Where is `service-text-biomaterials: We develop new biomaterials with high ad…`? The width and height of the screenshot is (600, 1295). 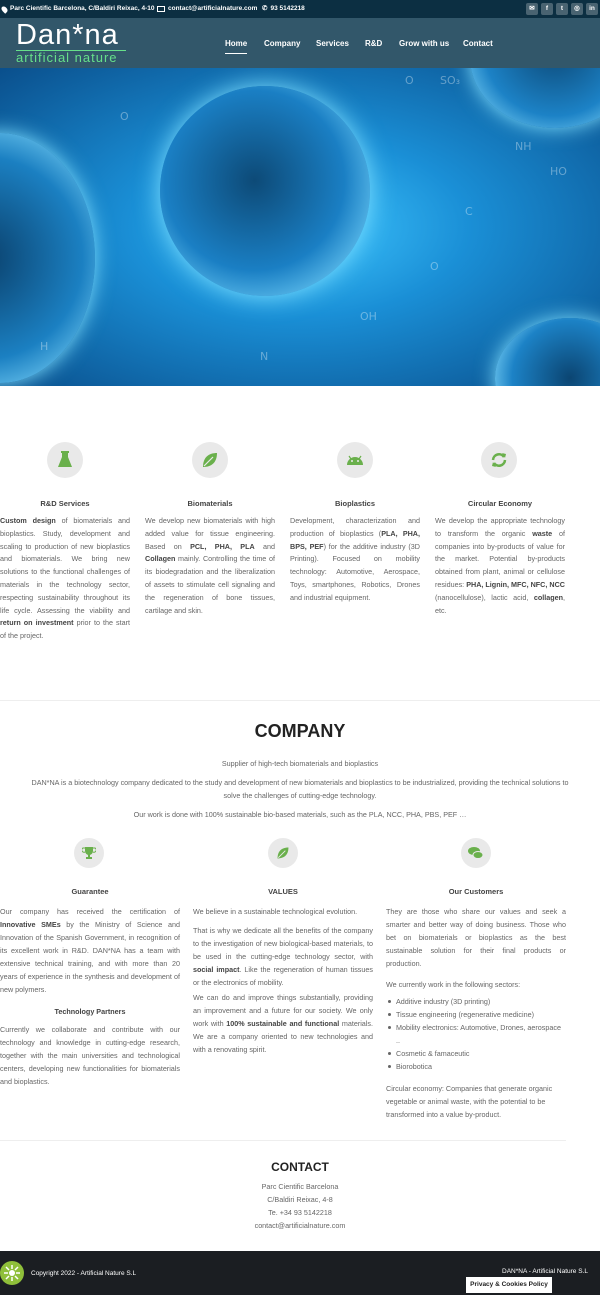
service-text-biomaterials: We develop new biomaterials with high ad… is located at coordinates (210, 565).